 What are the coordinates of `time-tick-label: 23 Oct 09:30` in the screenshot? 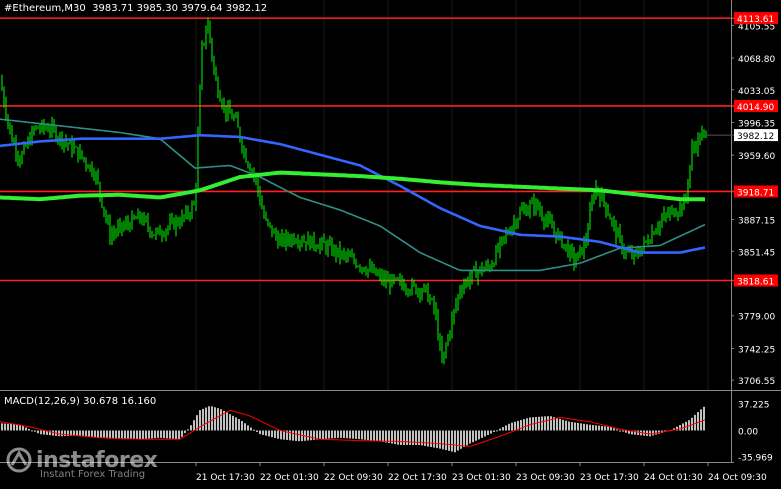 It's located at (545, 478).